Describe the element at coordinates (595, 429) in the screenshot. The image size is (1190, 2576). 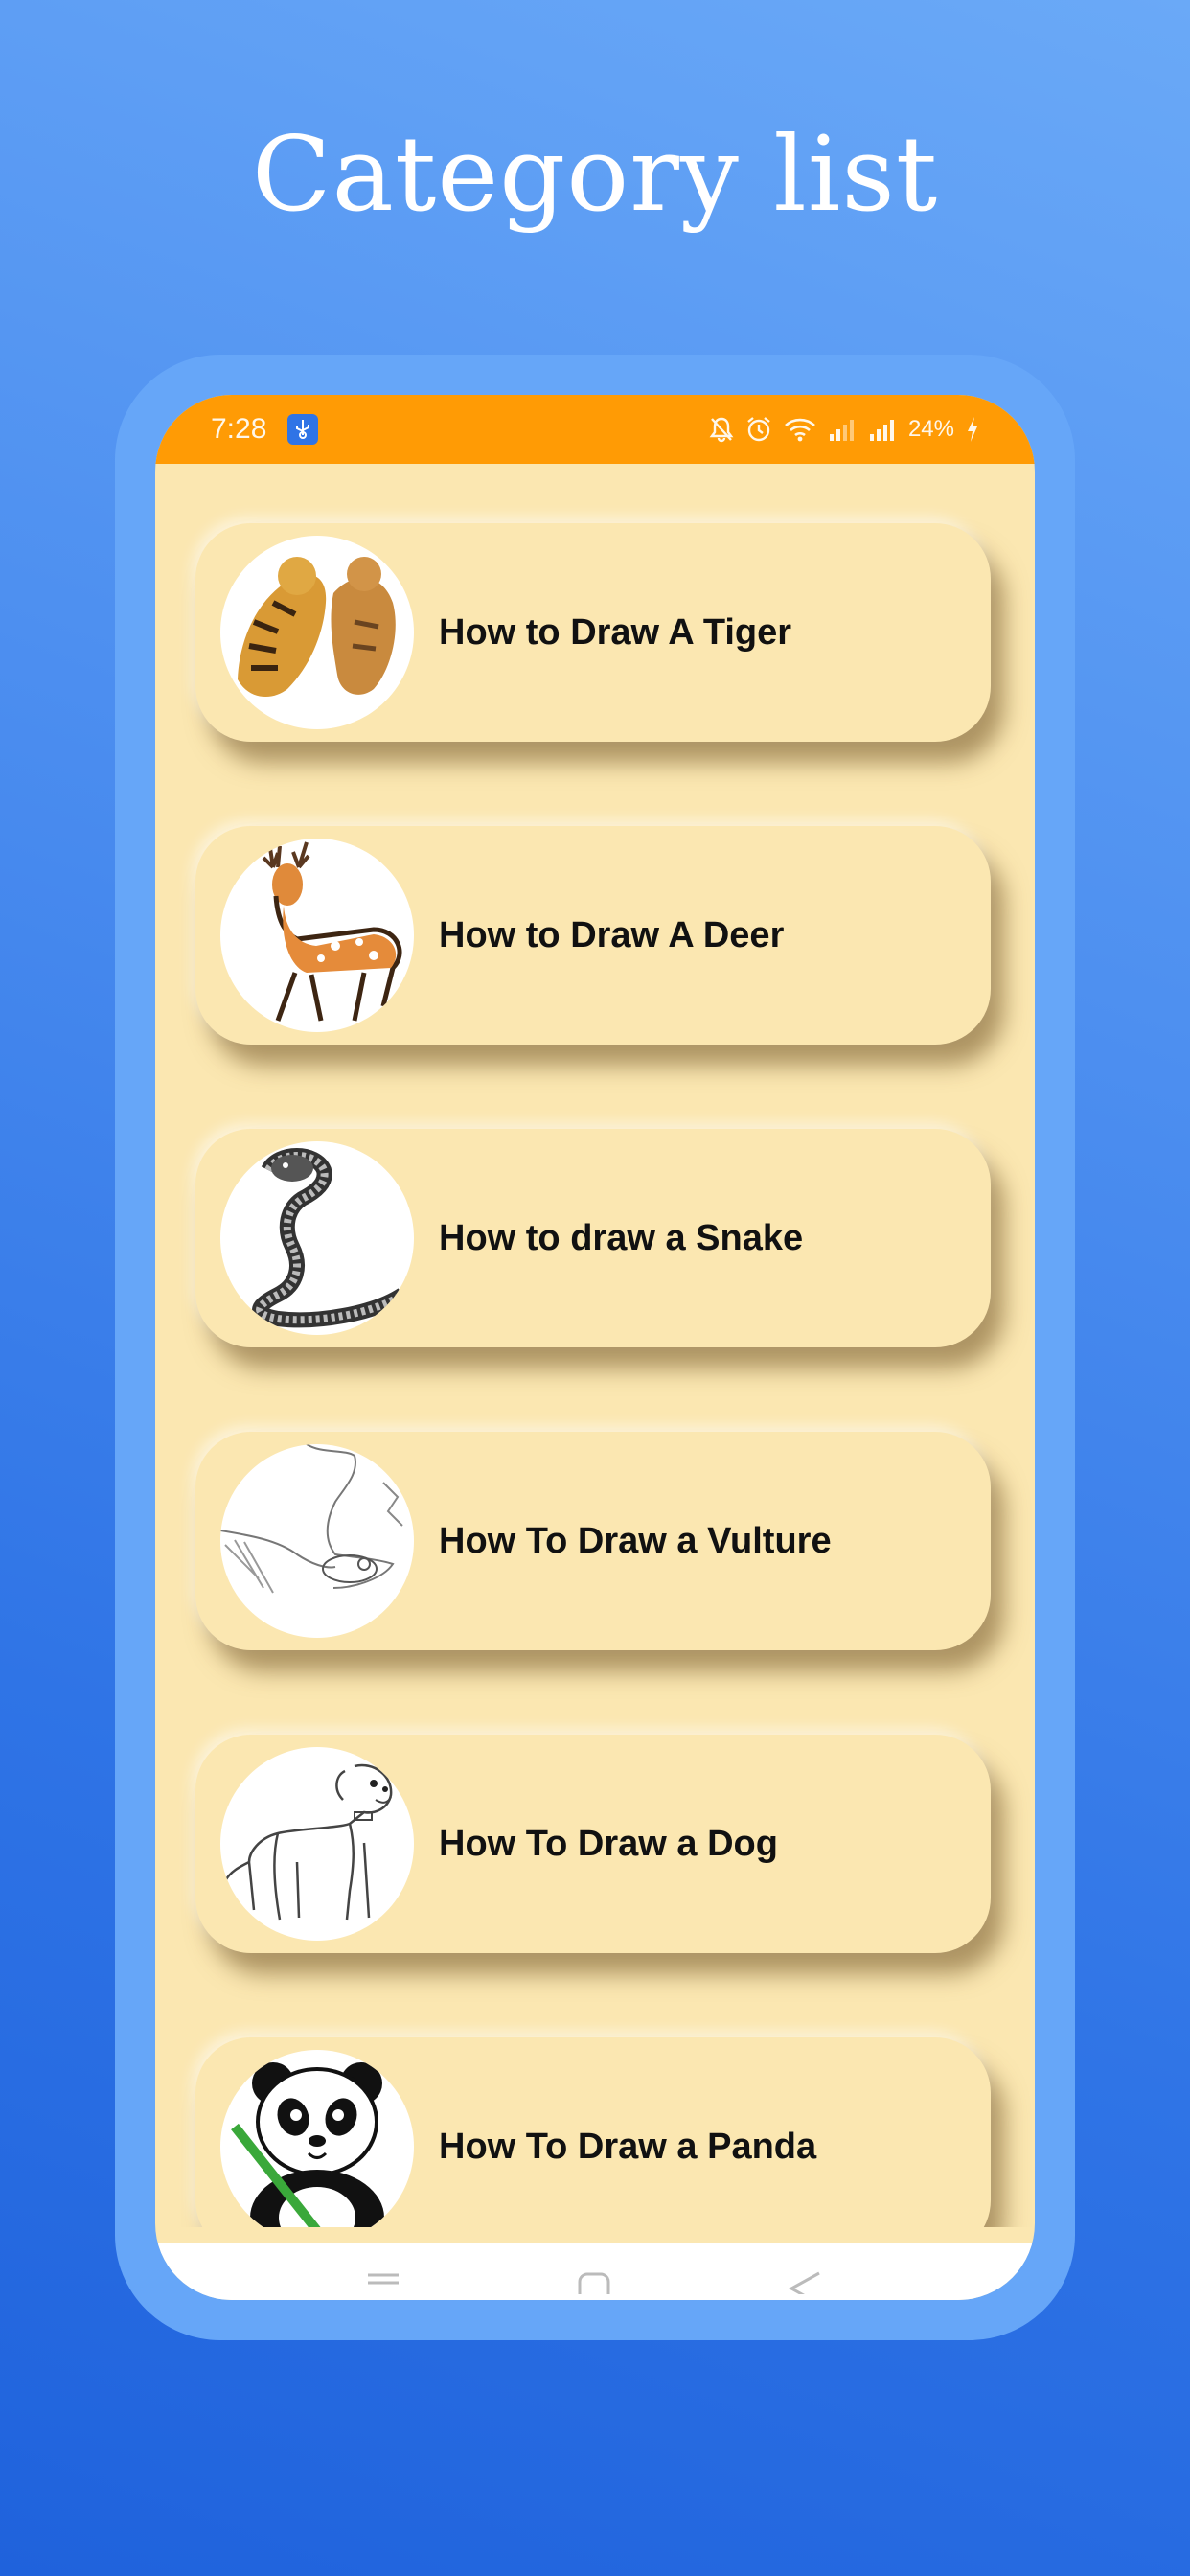
I see `status-bar: 7:28 24%` at that location.